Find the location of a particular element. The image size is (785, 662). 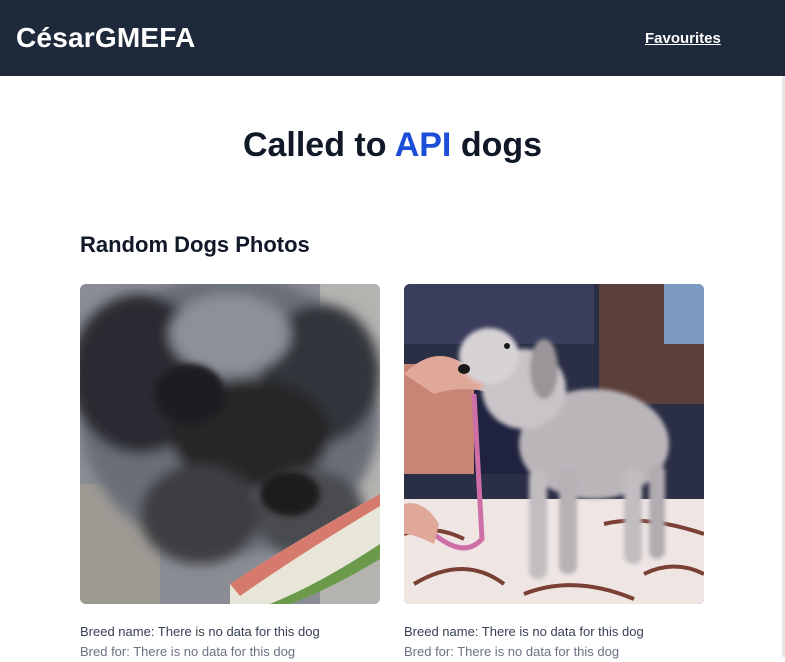

page-title: Called to API dogs is located at coordinates (392, 145).